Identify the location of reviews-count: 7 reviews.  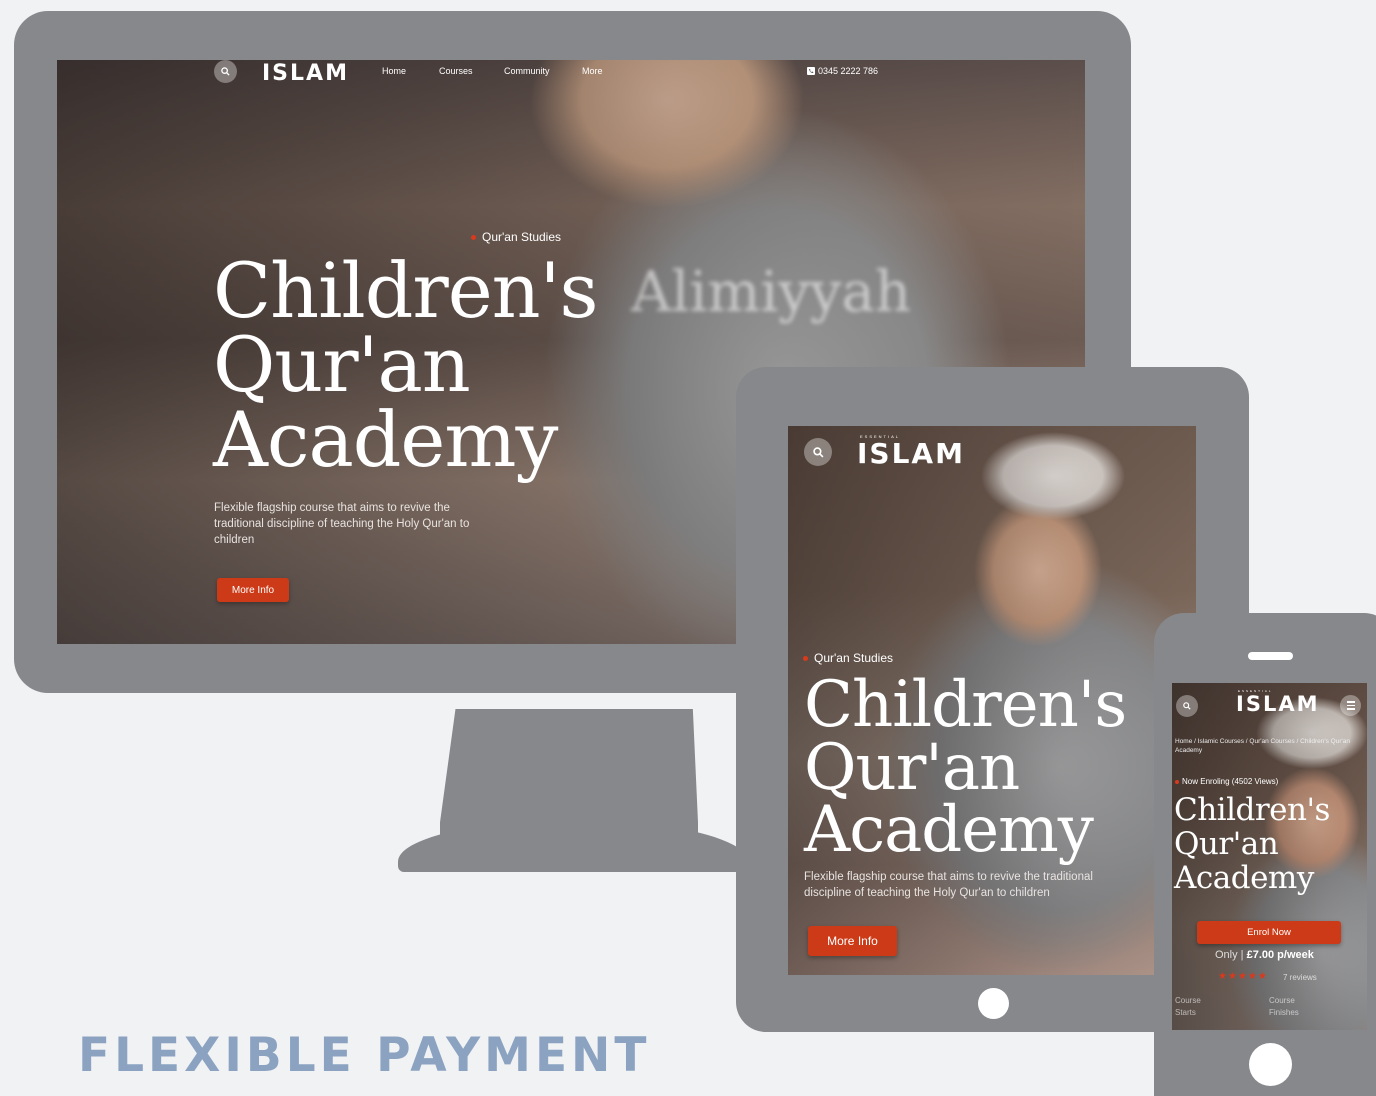
(1300, 977).